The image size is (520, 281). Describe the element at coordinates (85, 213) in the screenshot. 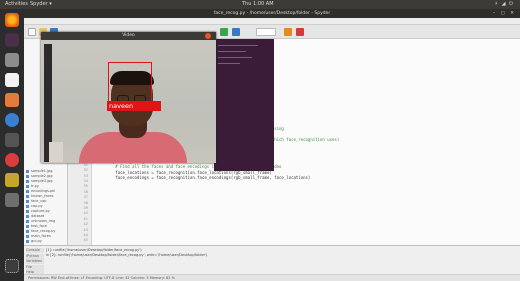

I see `line-number: 40` at that location.